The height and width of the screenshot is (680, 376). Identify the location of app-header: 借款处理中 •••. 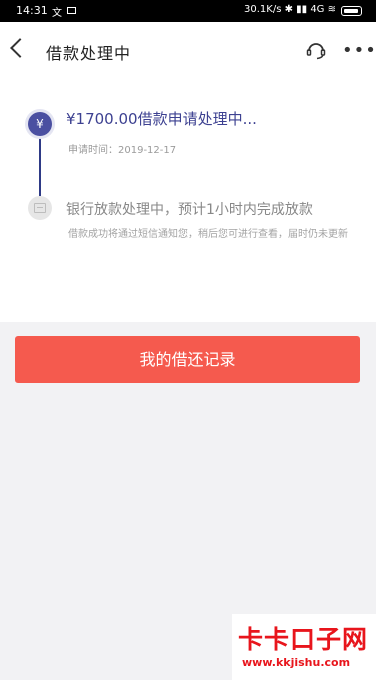
(188, 52).